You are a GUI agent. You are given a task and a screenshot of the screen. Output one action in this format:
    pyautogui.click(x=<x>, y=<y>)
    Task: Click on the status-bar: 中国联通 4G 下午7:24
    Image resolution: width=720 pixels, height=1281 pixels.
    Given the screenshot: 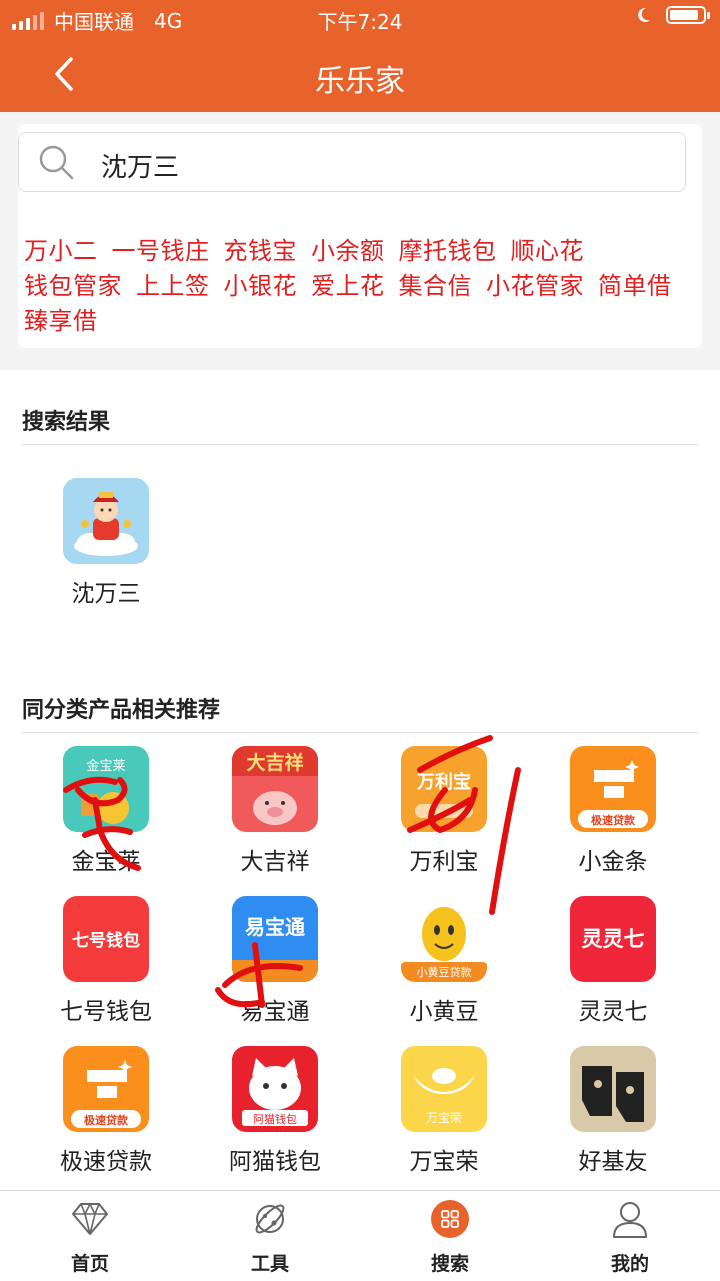 What is the action you would take?
    pyautogui.click(x=360, y=18)
    